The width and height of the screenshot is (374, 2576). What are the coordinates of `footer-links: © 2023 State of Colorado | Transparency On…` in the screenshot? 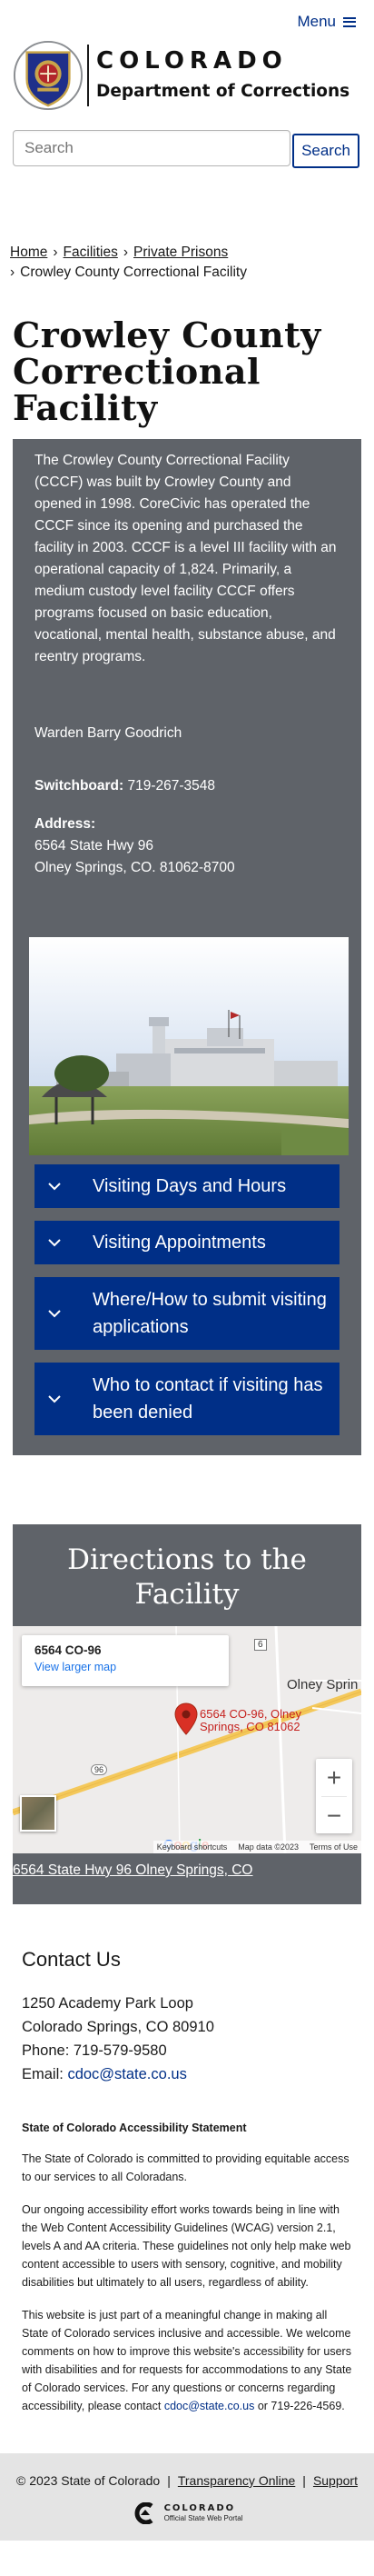 It's located at (187, 2480).